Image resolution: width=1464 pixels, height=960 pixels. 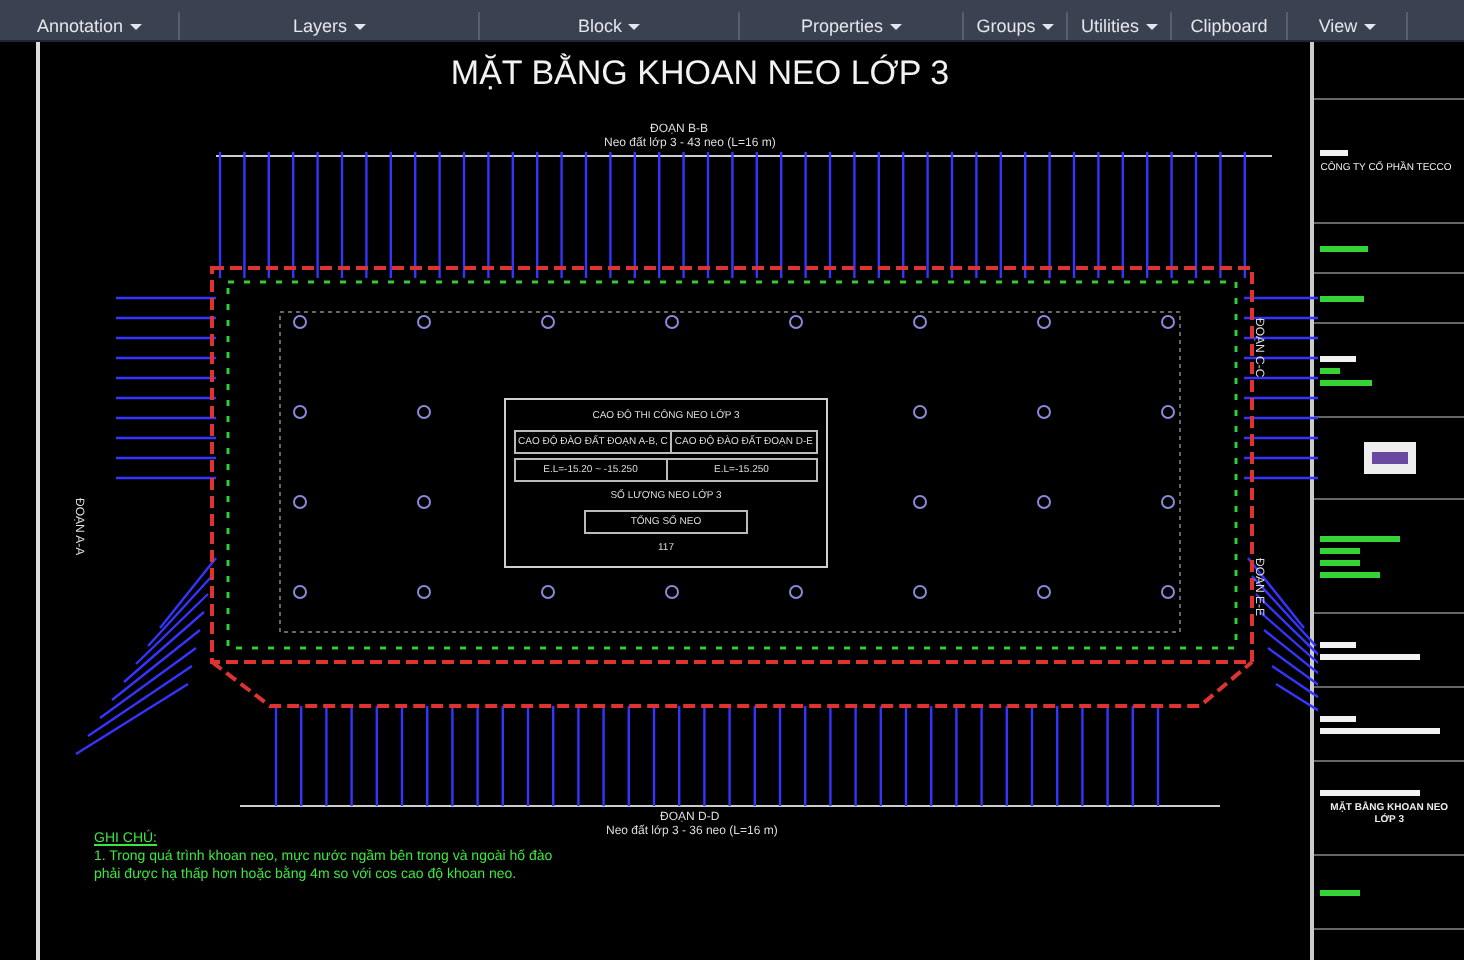 I want to click on company-logo, so click(x=1389, y=458).